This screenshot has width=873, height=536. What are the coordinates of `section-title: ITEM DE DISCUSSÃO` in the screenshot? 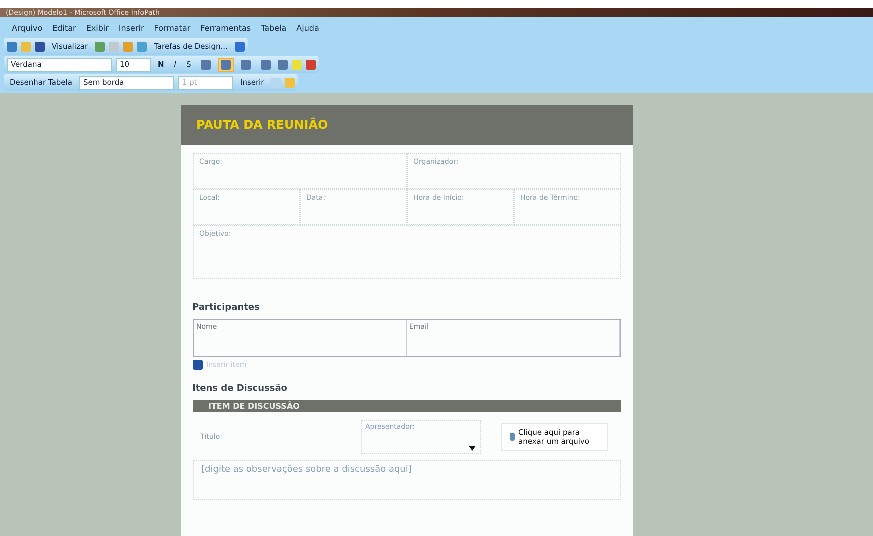 It's located at (254, 406).